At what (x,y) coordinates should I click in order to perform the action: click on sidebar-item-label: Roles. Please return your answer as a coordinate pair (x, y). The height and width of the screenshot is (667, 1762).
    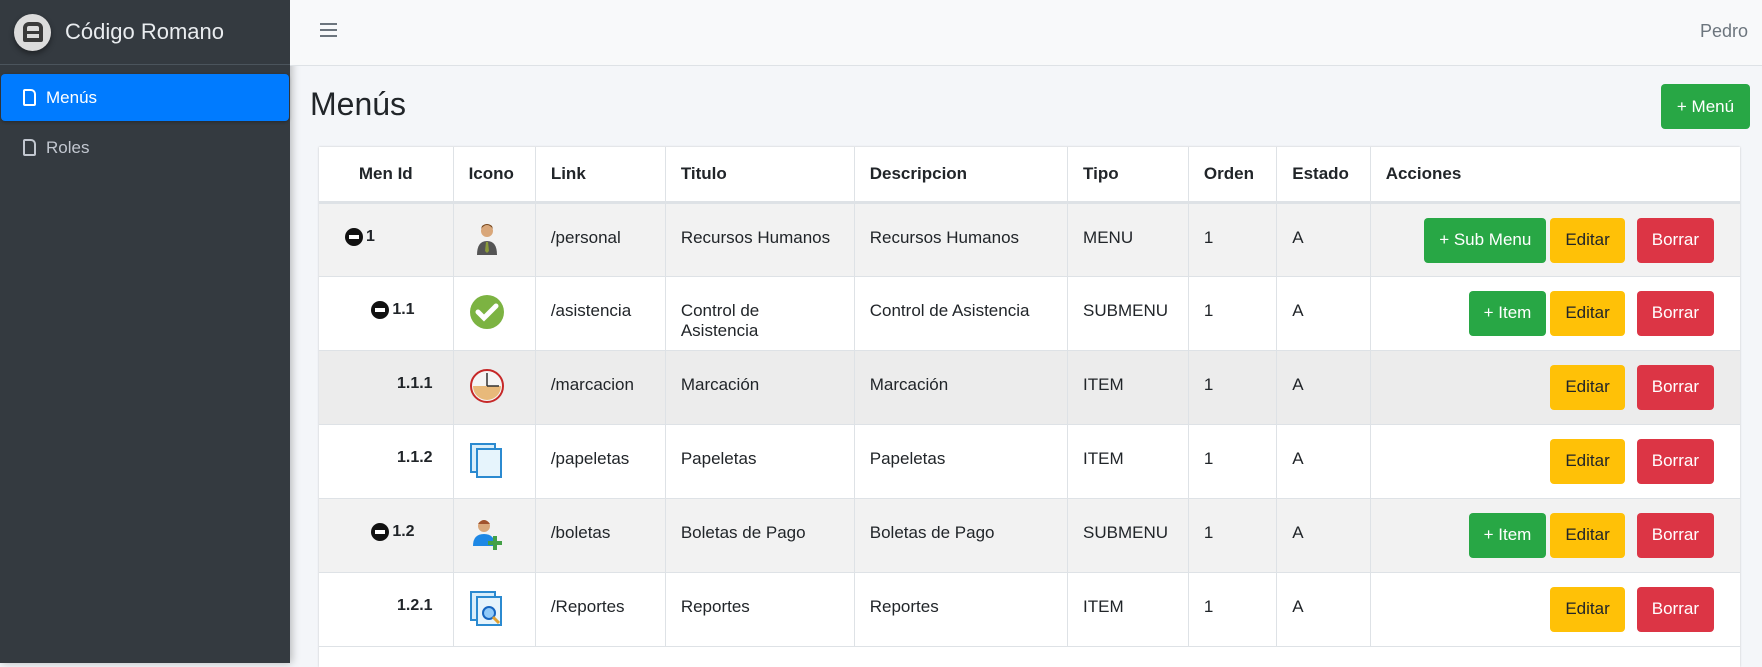
    Looking at the image, I should click on (68, 147).